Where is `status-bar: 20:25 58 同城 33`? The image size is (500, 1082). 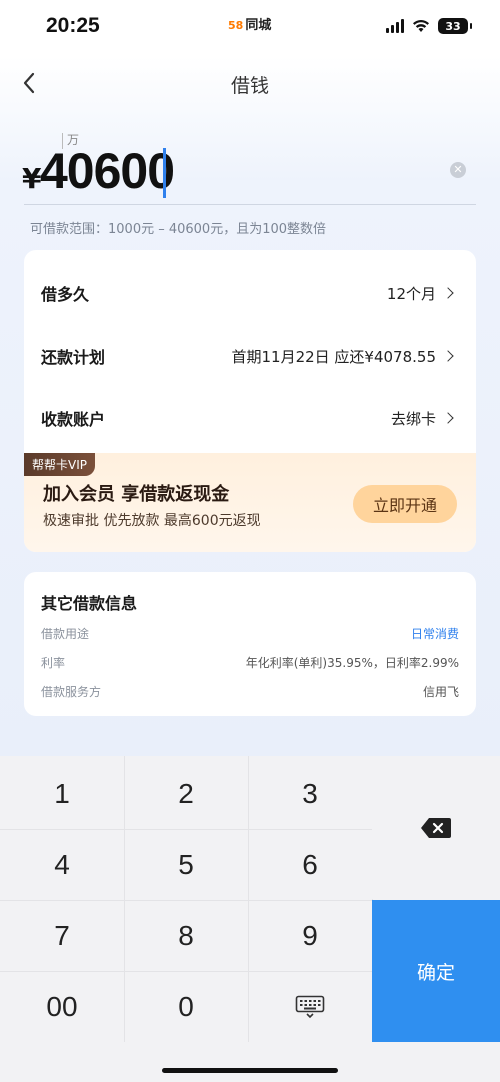 status-bar: 20:25 58 同城 33 is located at coordinates (250, 28).